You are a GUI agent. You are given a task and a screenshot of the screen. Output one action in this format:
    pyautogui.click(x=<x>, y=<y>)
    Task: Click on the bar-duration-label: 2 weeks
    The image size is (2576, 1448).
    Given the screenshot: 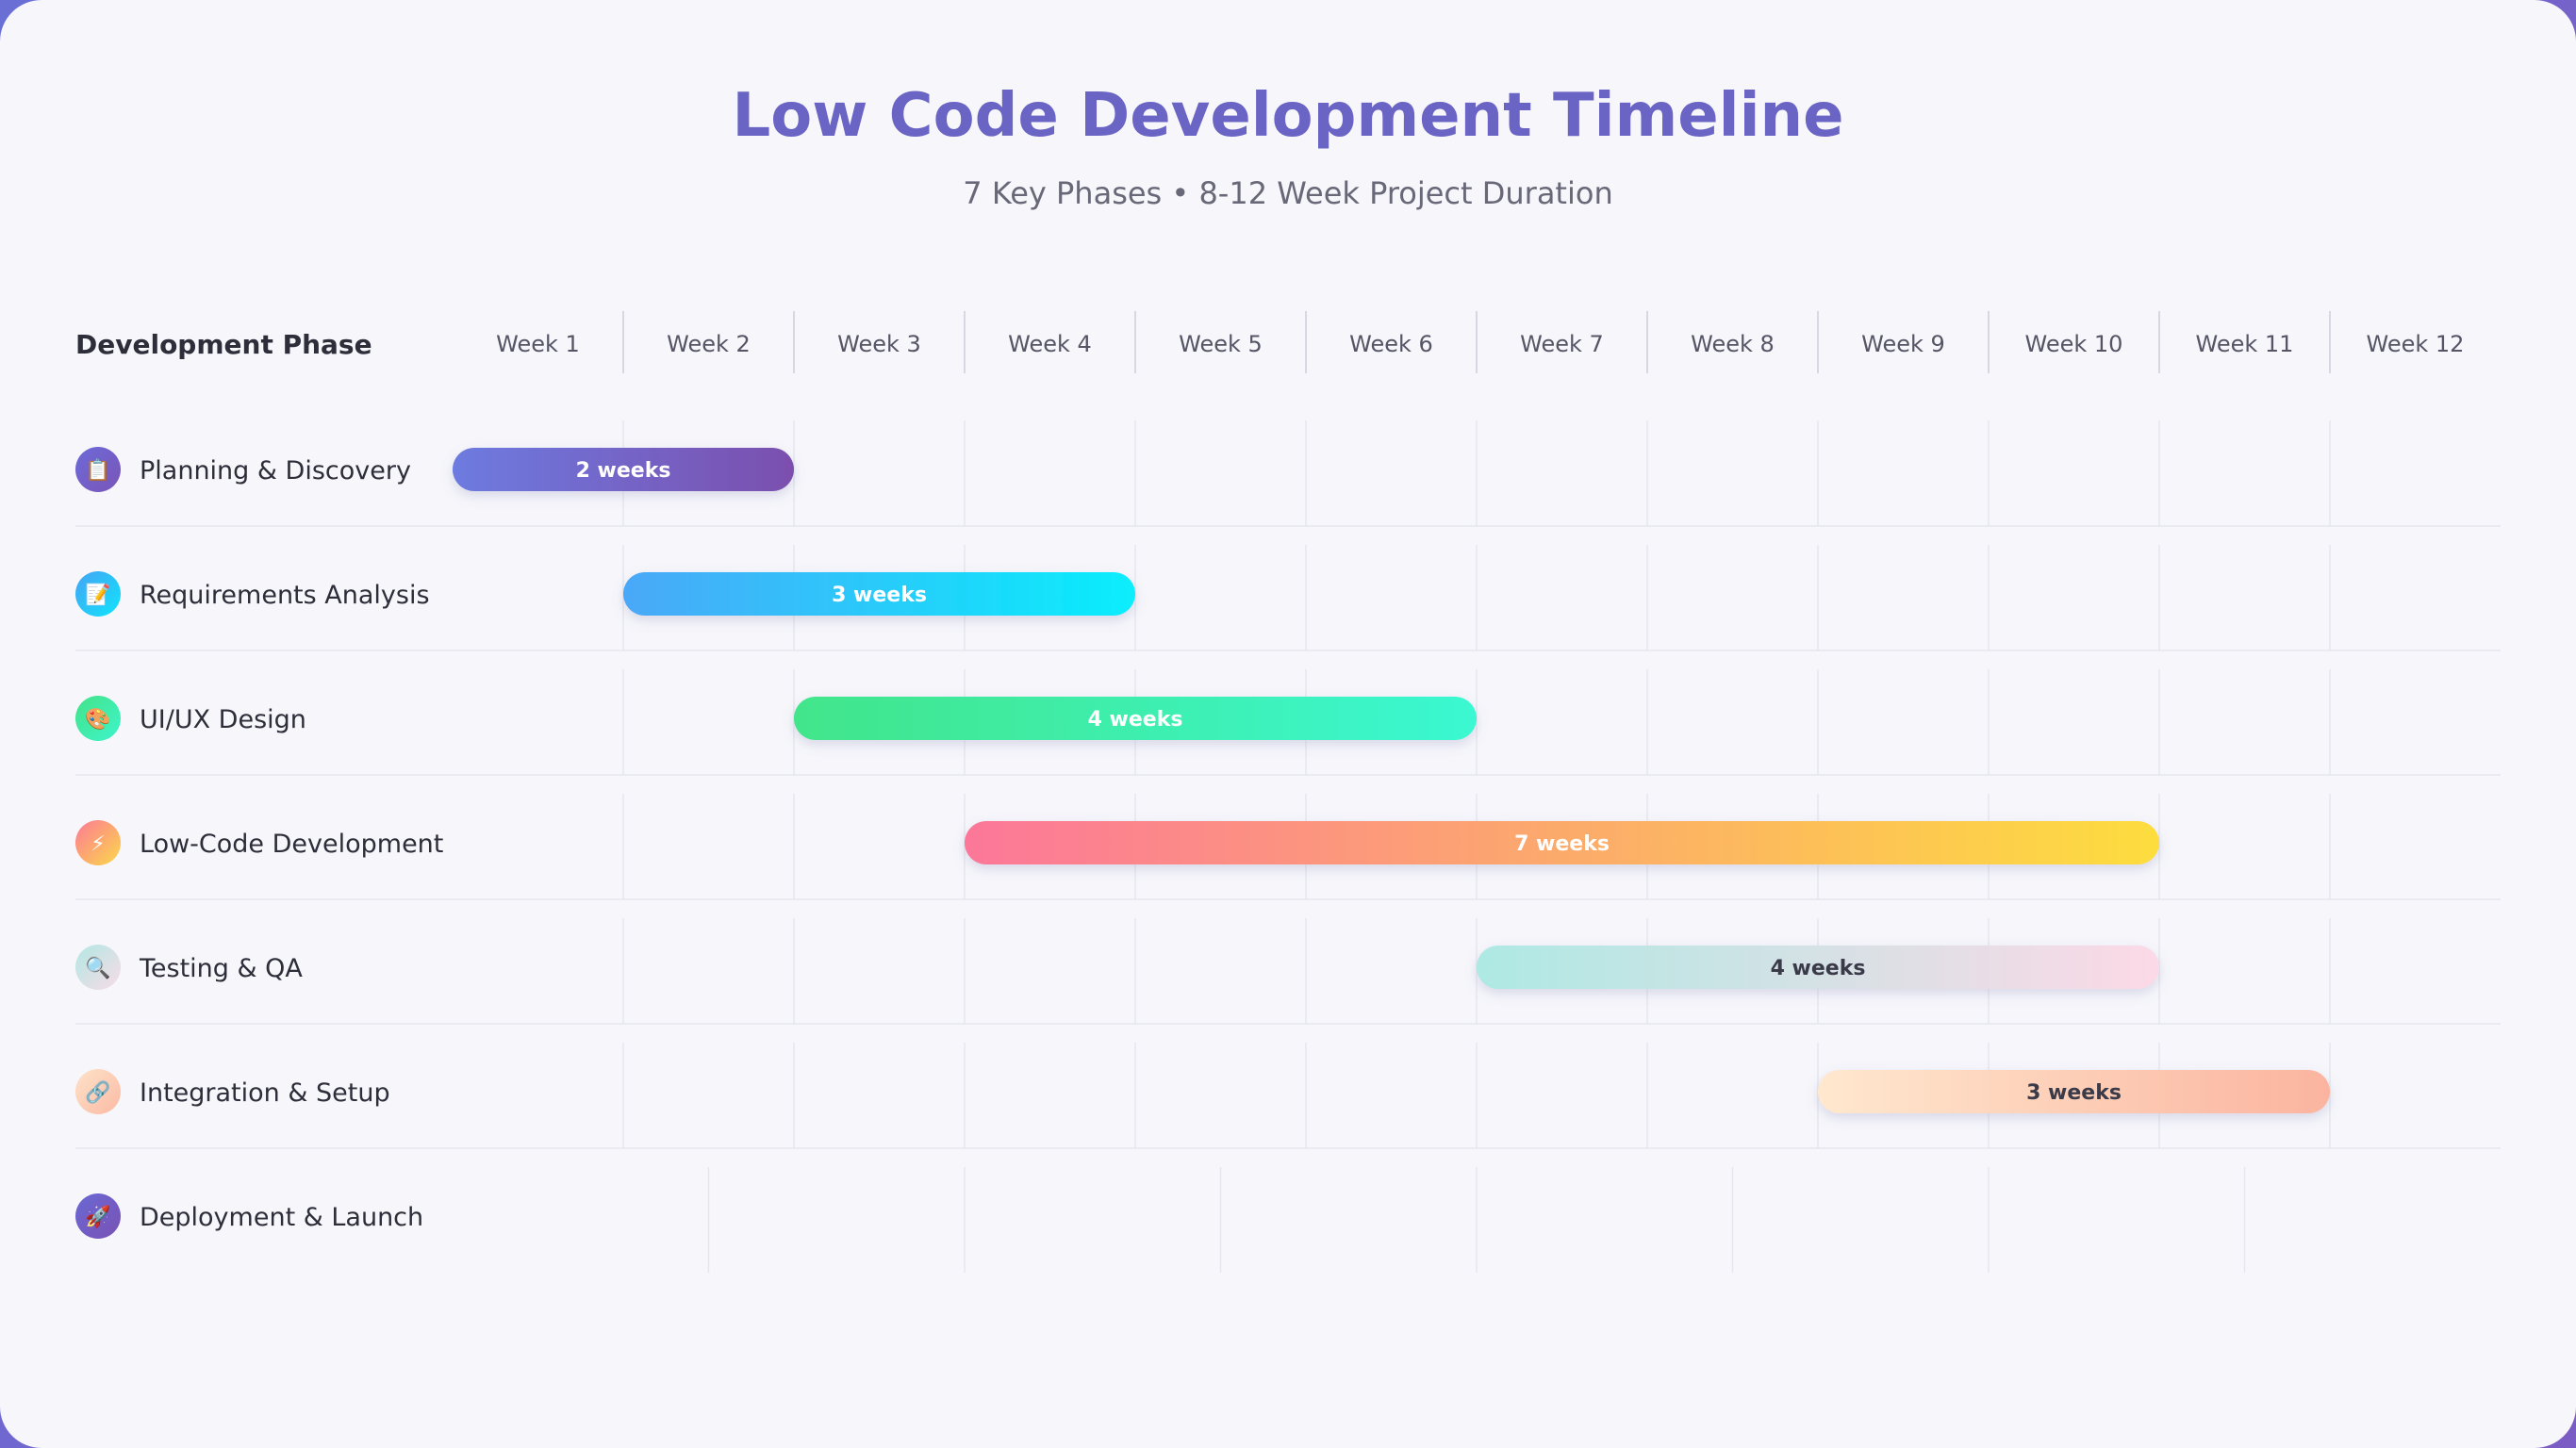 What is the action you would take?
    pyautogui.click(x=623, y=471)
    